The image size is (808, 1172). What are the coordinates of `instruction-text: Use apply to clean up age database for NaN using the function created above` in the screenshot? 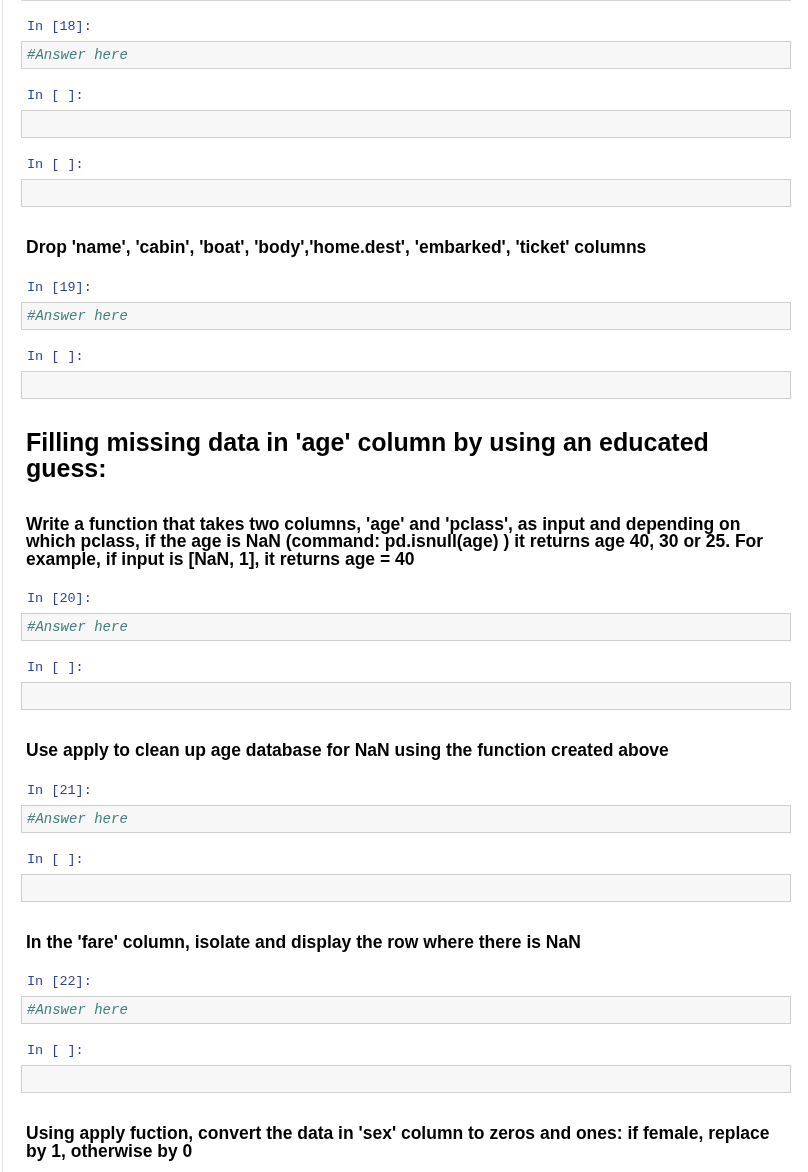 It's located at (348, 751).